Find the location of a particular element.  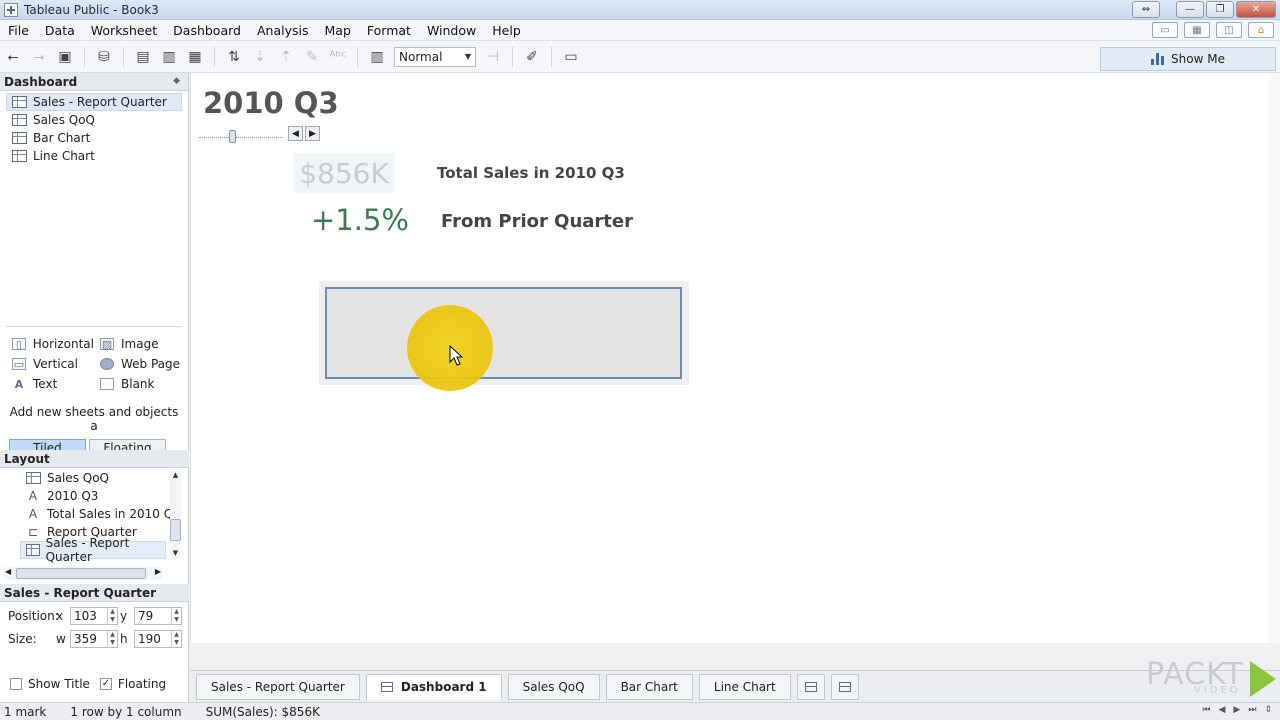

presentation-icon: ▭ is located at coordinates (1165, 30).